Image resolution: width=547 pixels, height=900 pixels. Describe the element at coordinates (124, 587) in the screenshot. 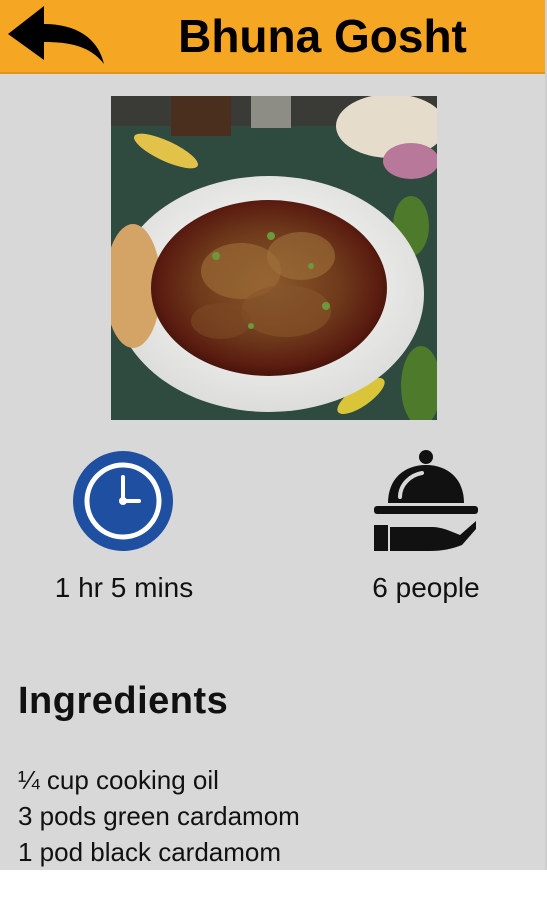

I see `cook-time: 1 hr 5 mins` at that location.